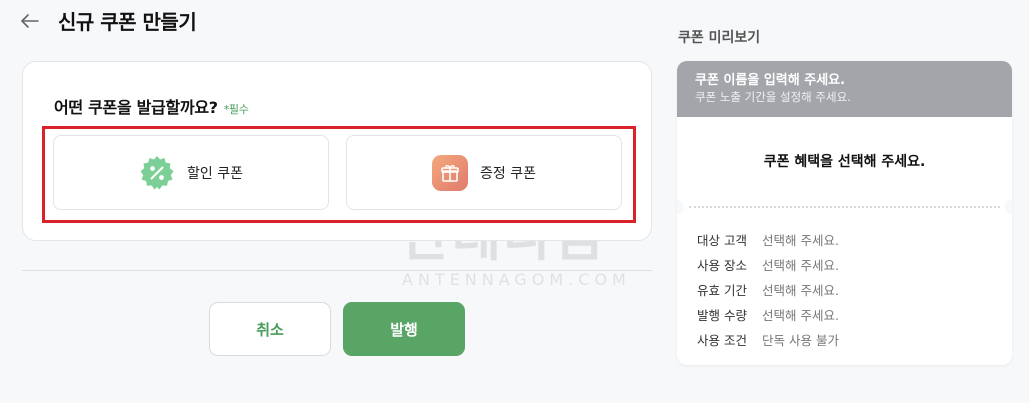 The image size is (1029, 403). I want to click on arrow-left-icon, so click(30, 20).